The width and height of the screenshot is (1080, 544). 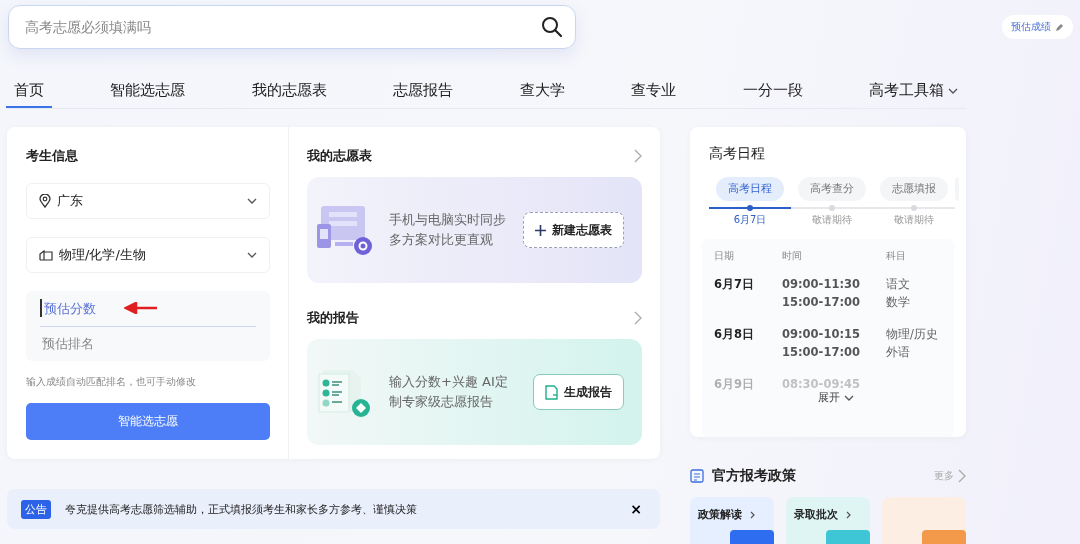 I want to click on table-cell-text: 09:00-10:15, so click(x=821, y=334).